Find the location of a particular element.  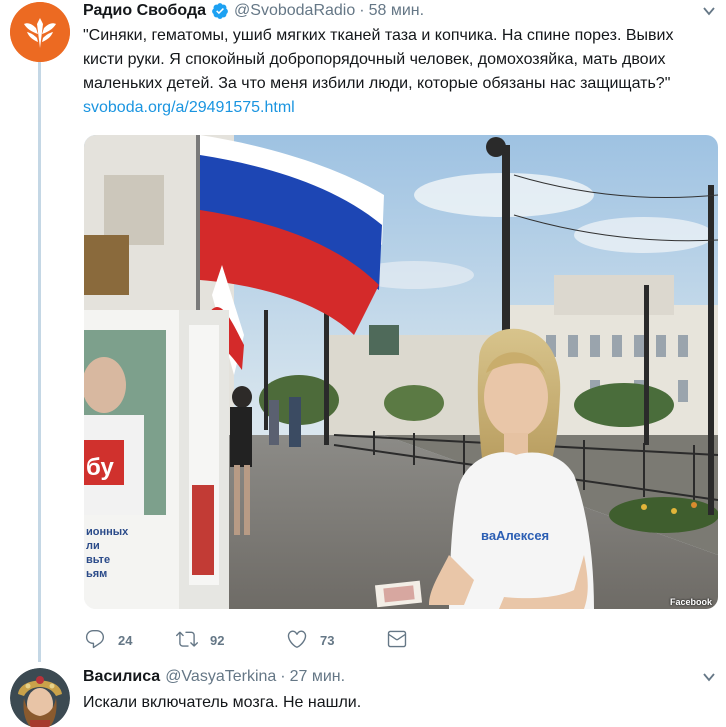

tweet-actions: 24 92 73 is located at coordinates (246, 640).